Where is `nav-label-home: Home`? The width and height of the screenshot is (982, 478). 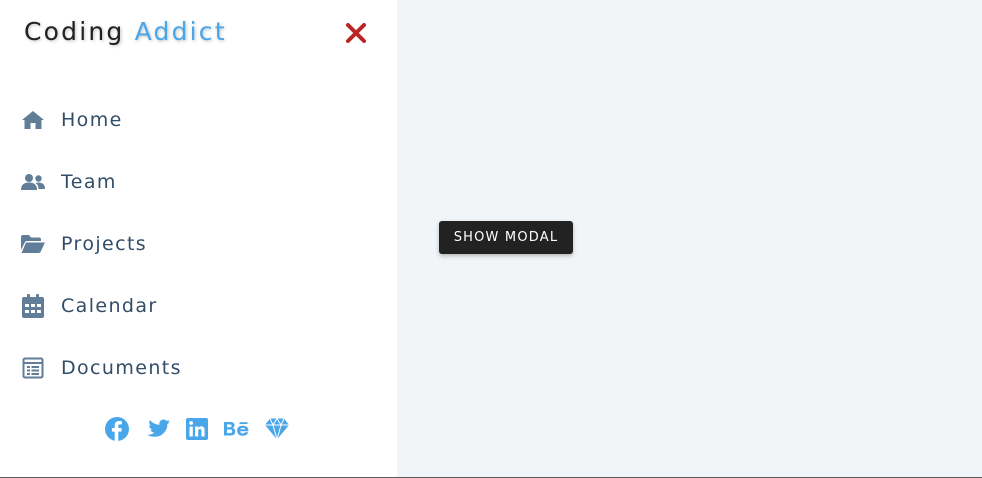 nav-label-home: Home is located at coordinates (92, 120).